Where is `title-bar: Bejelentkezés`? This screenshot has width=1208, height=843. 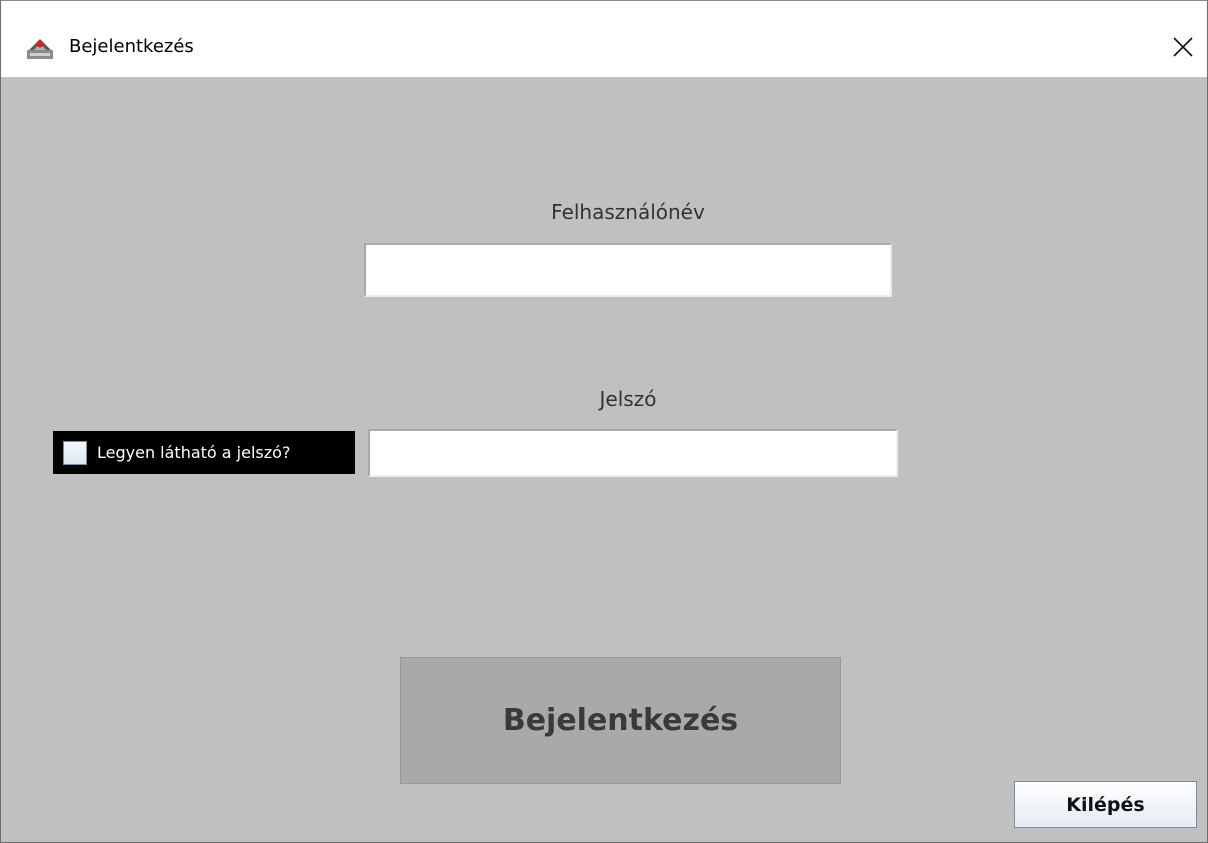
title-bar: Bejelentkezés is located at coordinates (604, 39).